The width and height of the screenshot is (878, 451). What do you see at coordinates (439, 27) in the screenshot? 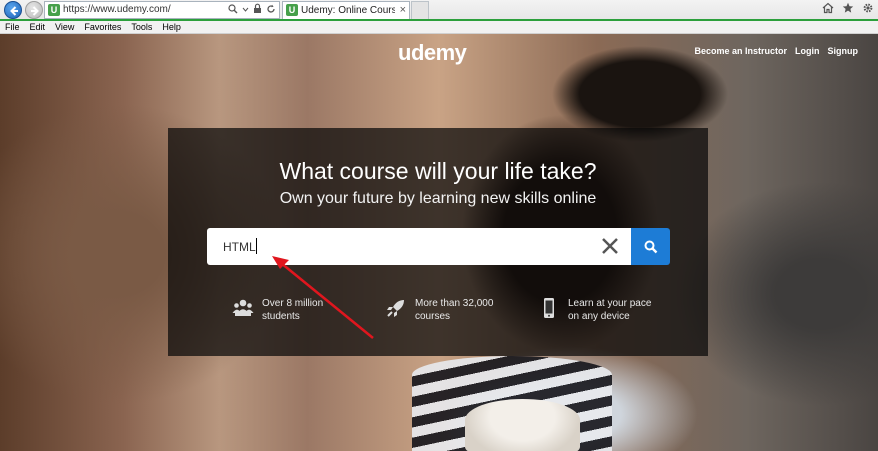
I see `menu-bar: File Edit View Favorites Tools Help` at bounding box center [439, 27].